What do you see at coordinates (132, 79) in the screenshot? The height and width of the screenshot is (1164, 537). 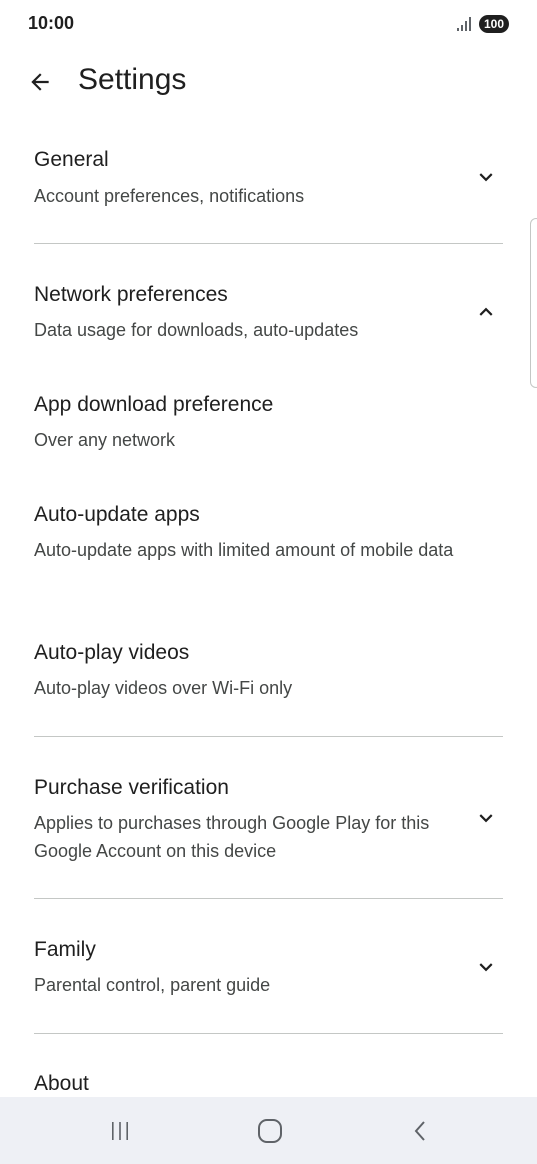 I see `page-title: Settings` at bounding box center [132, 79].